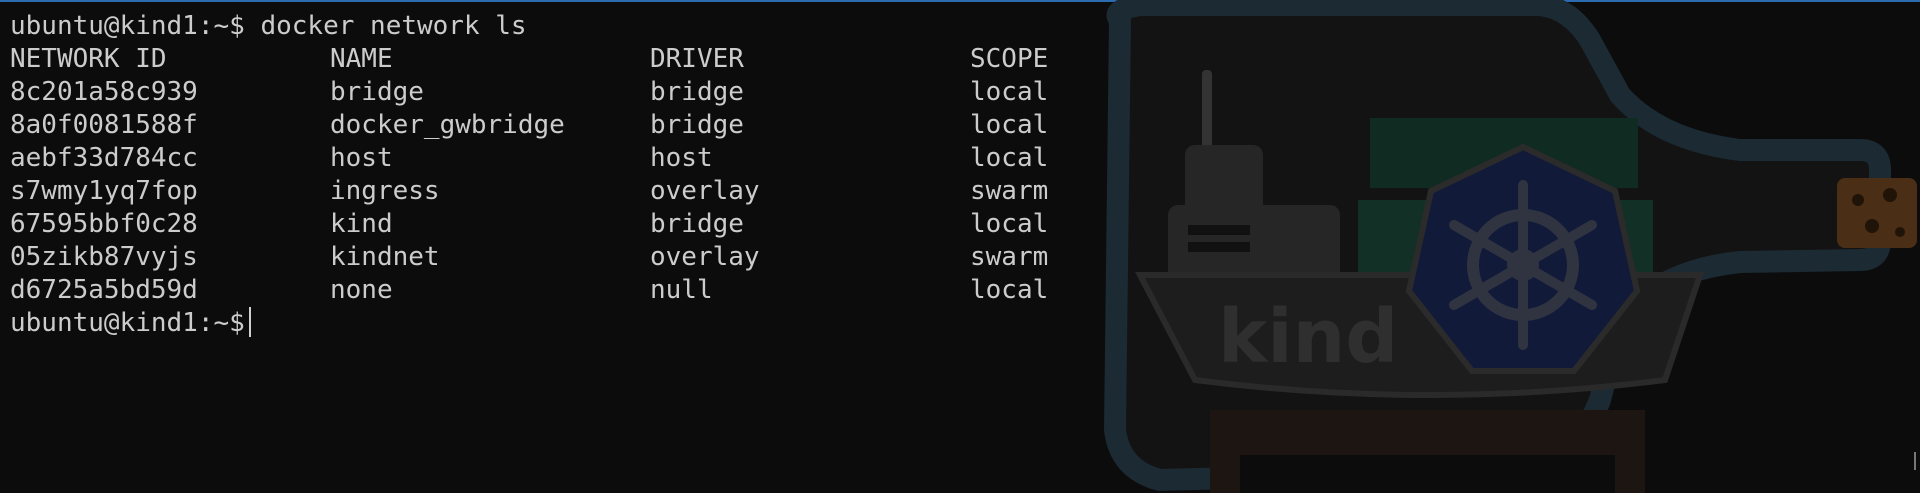 The width and height of the screenshot is (1920, 493). I want to click on name-cell: kindnet, so click(385, 257).